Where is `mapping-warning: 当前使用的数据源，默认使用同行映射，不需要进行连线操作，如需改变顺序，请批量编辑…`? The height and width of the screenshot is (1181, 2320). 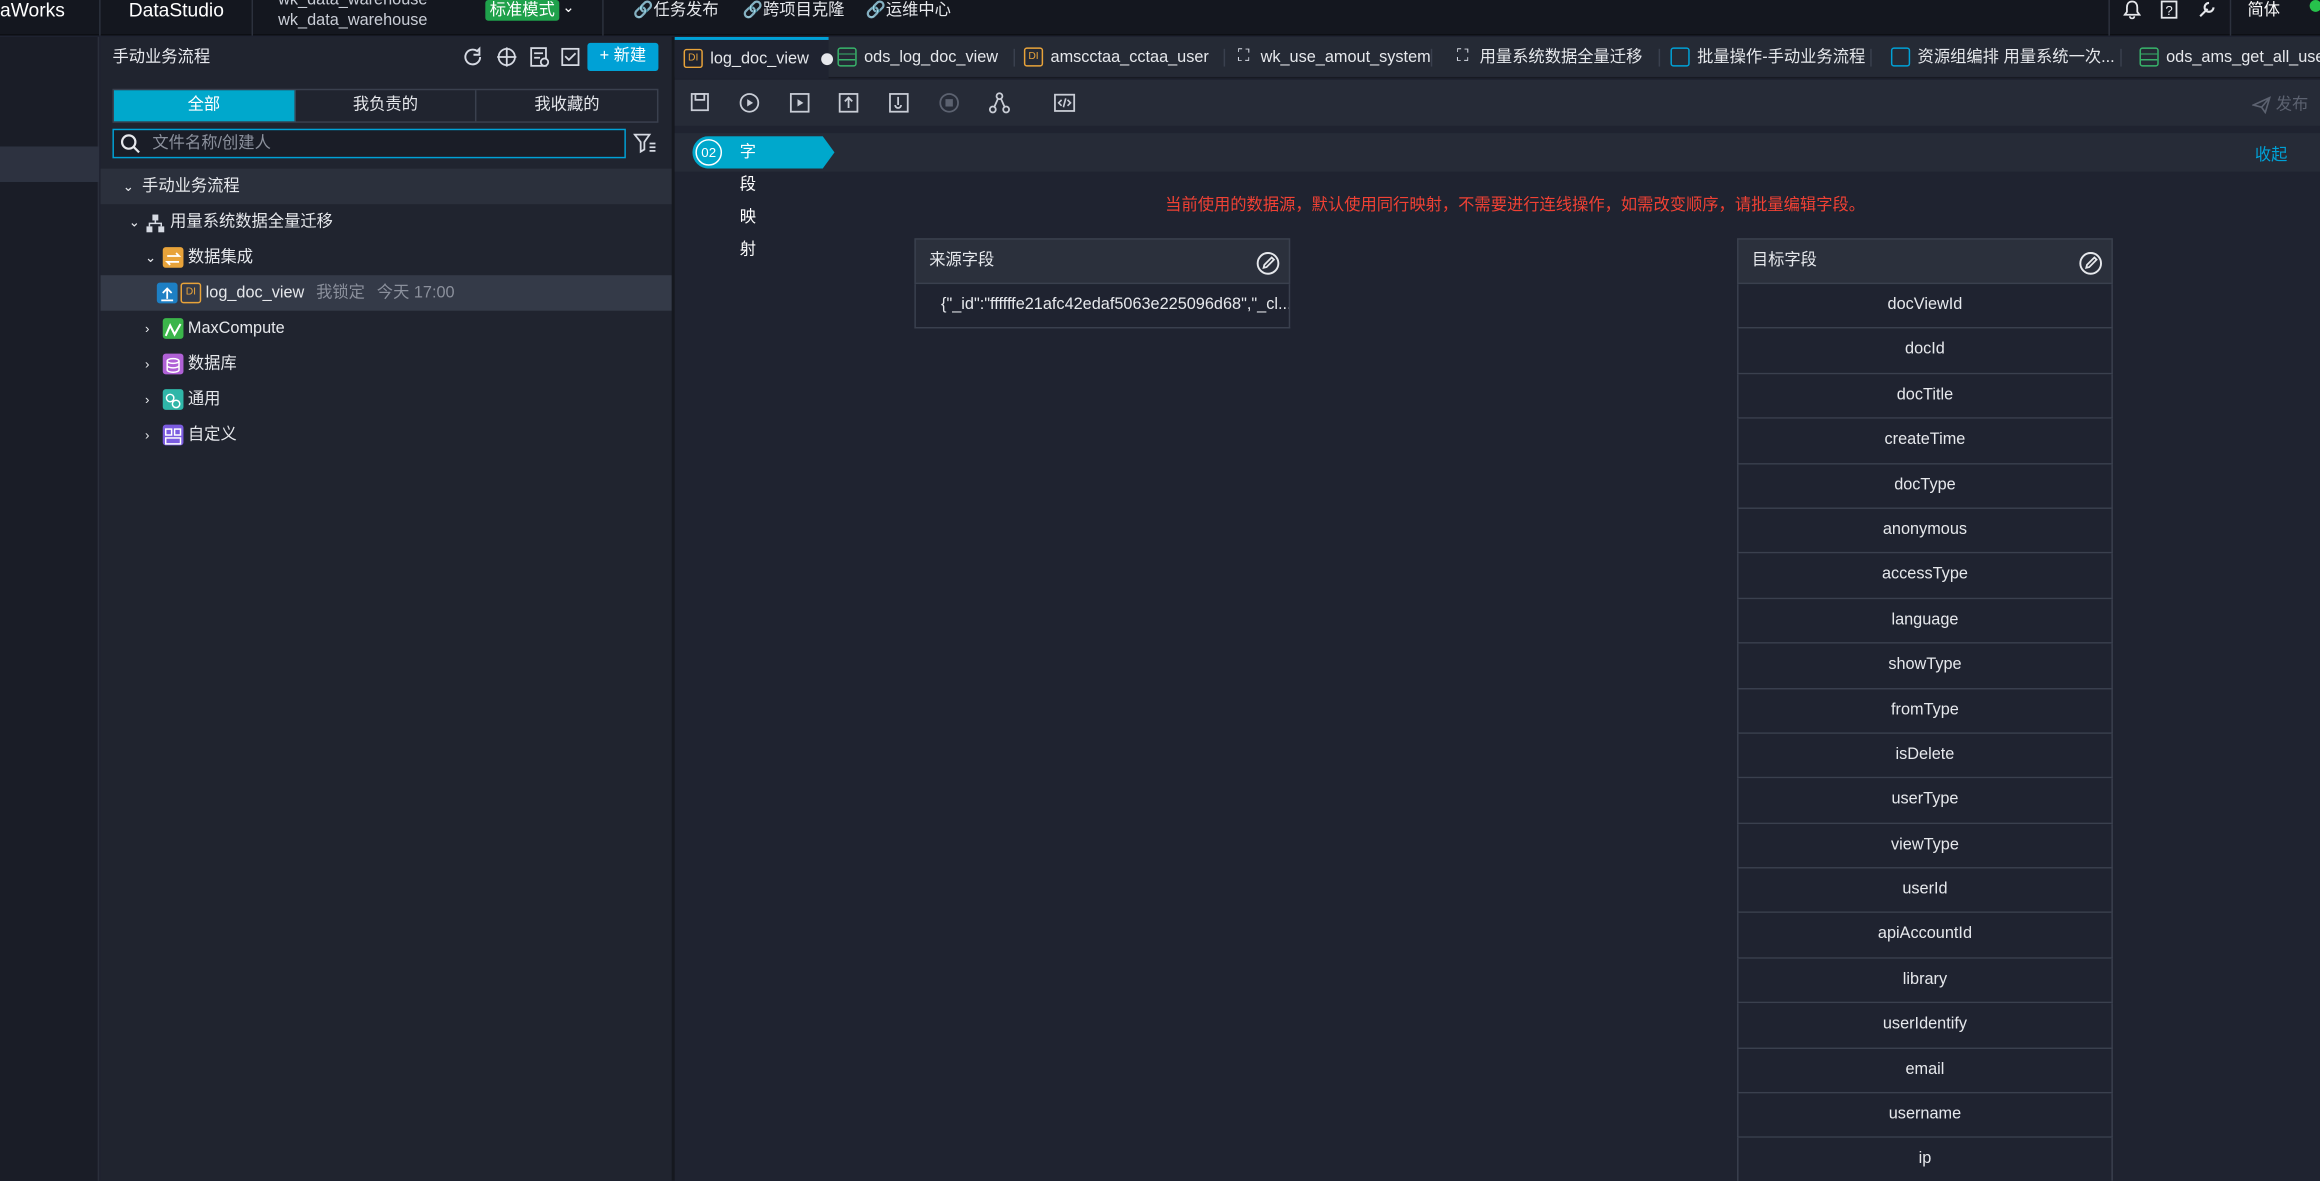 mapping-warning: 当前使用的数据源，默认使用同行映射，不需要进行连线操作，如需改变顺序，请批量编辑… is located at coordinates (1515, 205).